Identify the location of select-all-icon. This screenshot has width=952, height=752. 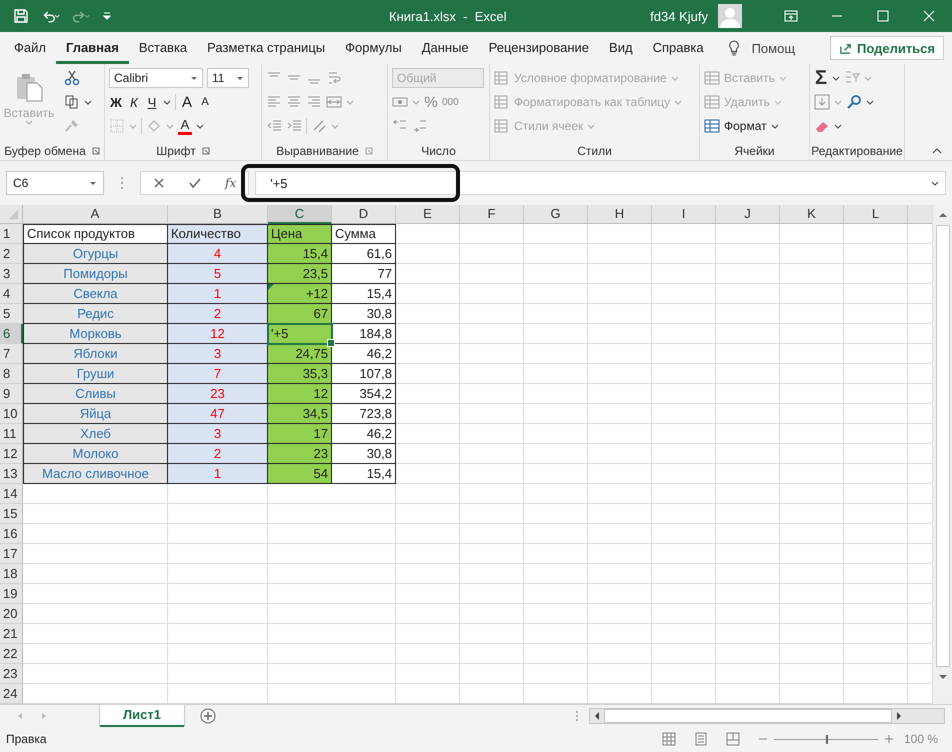
(11, 214).